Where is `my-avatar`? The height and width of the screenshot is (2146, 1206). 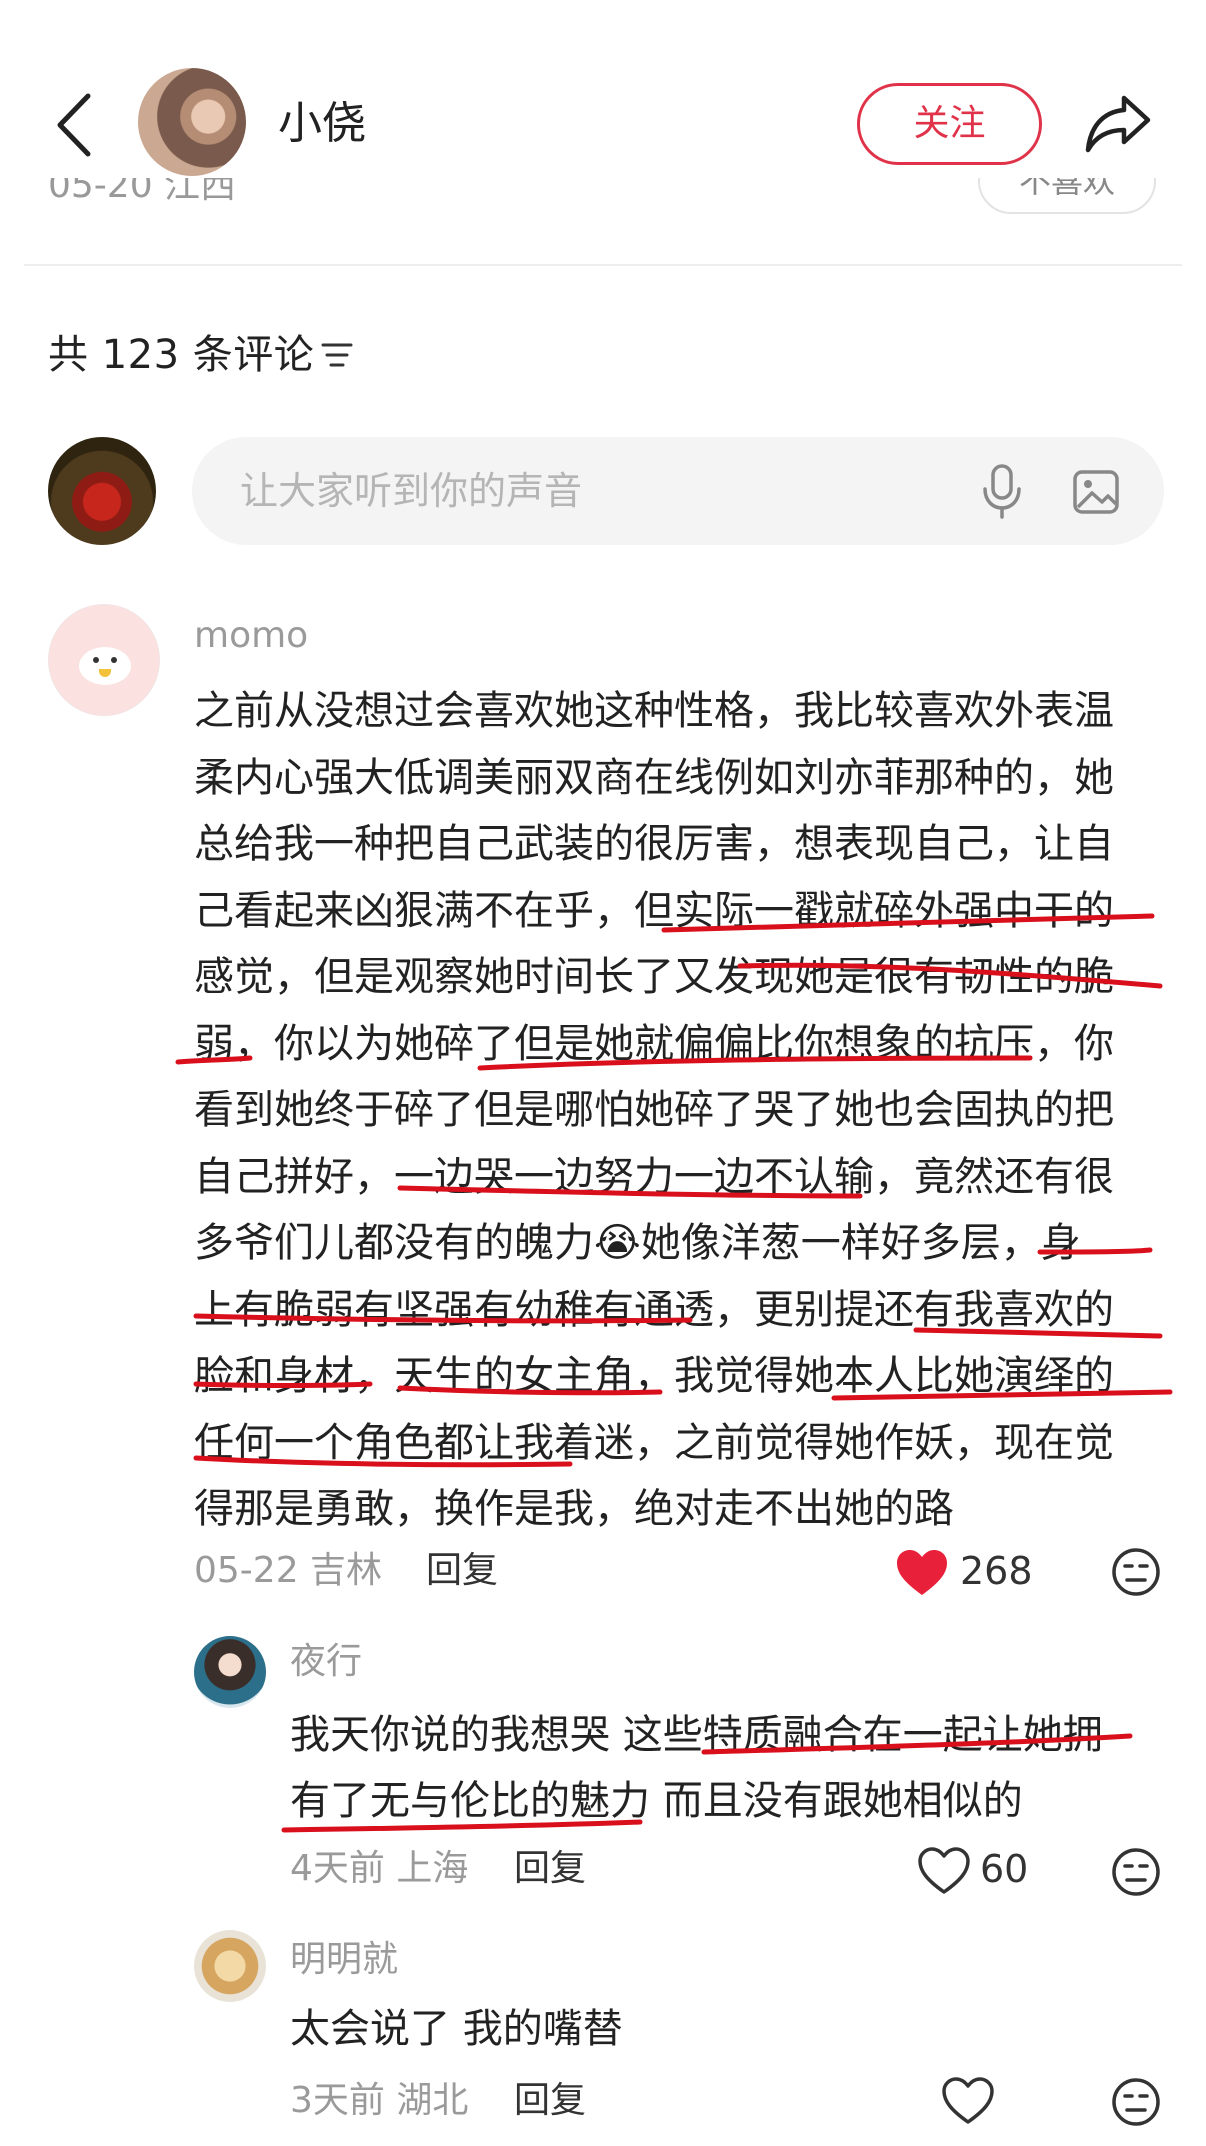 my-avatar is located at coordinates (102, 491).